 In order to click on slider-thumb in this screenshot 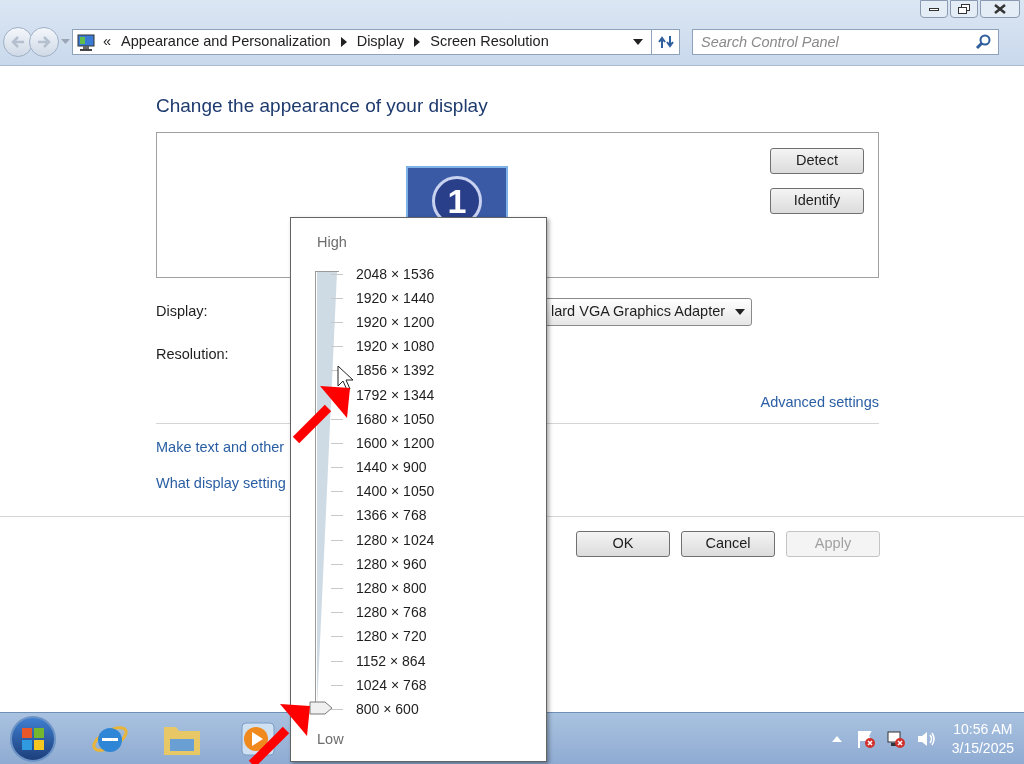, I will do `click(321, 708)`.